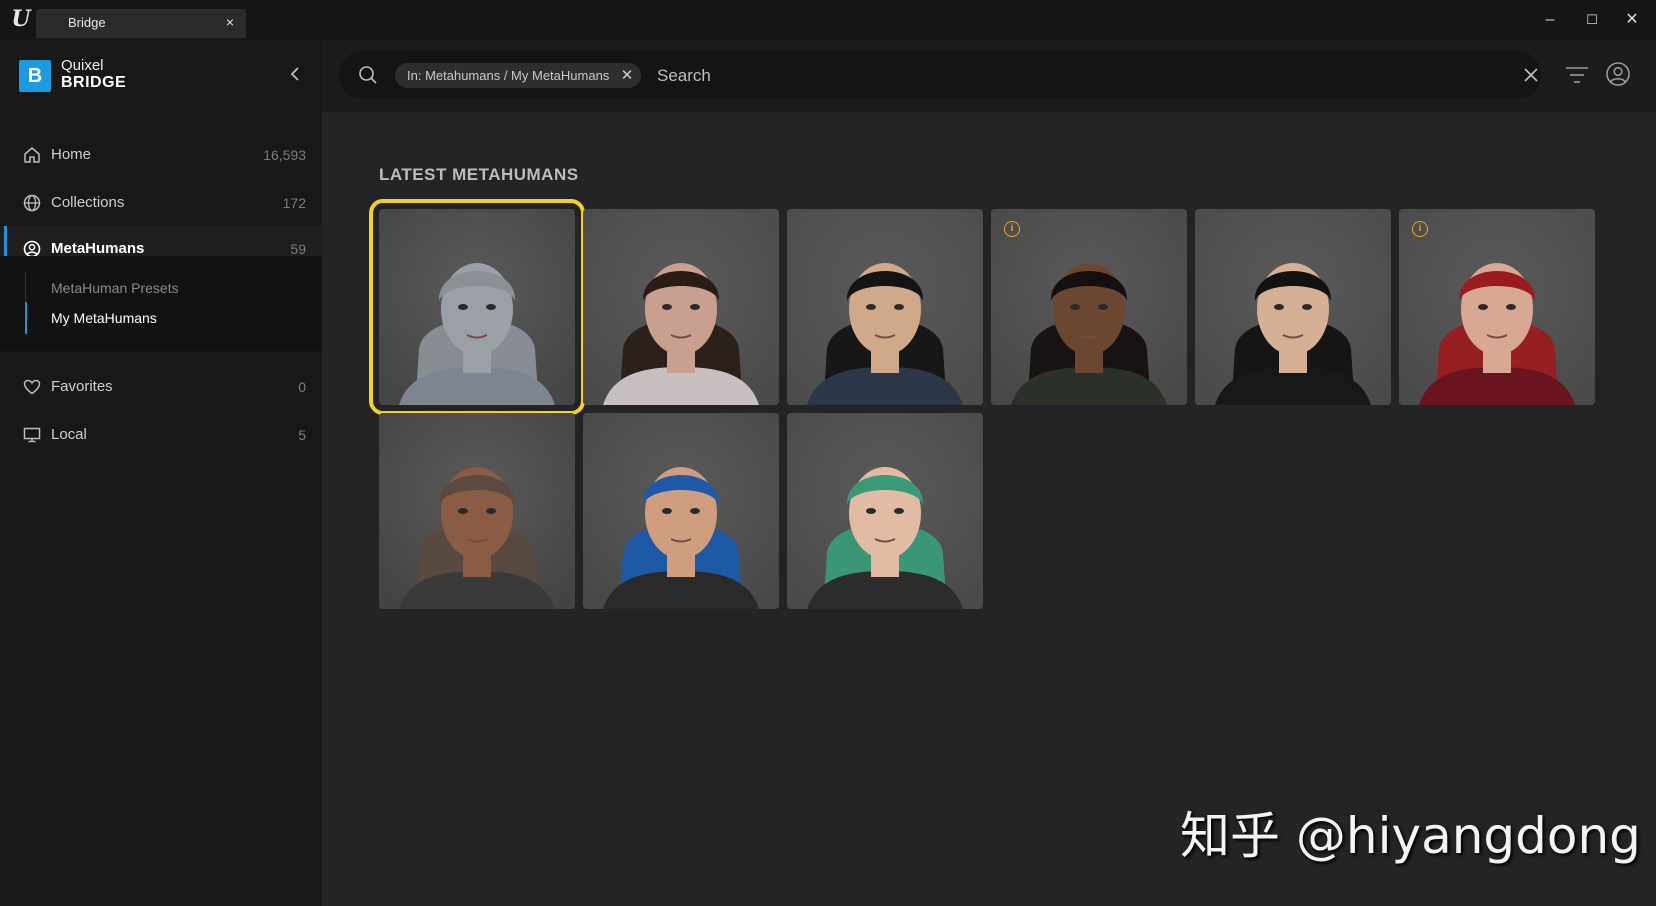 The width and height of the screenshot is (1656, 906). What do you see at coordinates (368, 75) in the screenshot?
I see `search-icon` at bounding box center [368, 75].